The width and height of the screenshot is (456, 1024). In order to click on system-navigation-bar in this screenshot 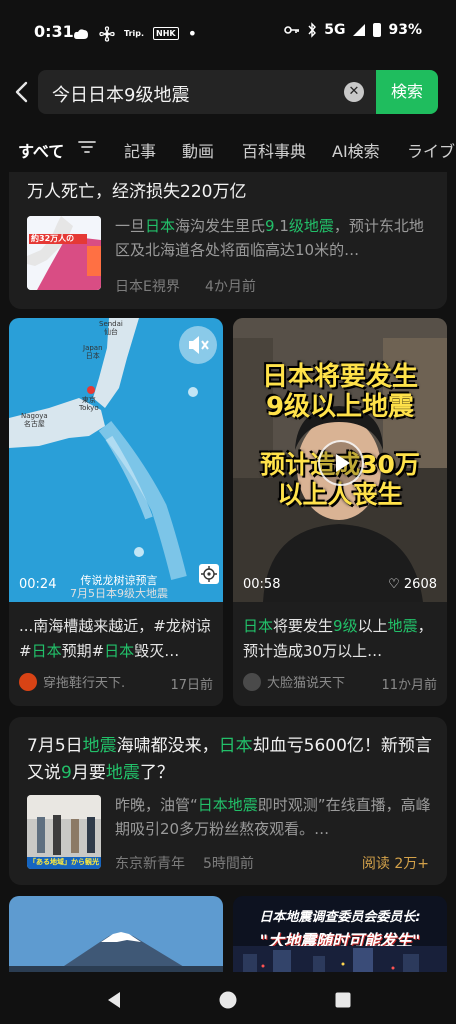, I will do `click(228, 999)`.